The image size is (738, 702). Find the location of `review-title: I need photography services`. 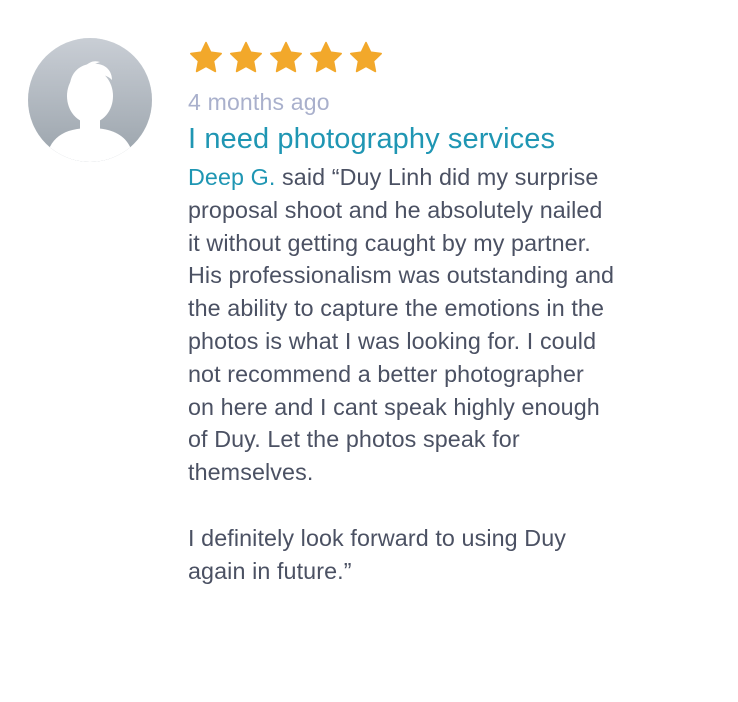

review-title: I need photography services is located at coordinates (372, 139).